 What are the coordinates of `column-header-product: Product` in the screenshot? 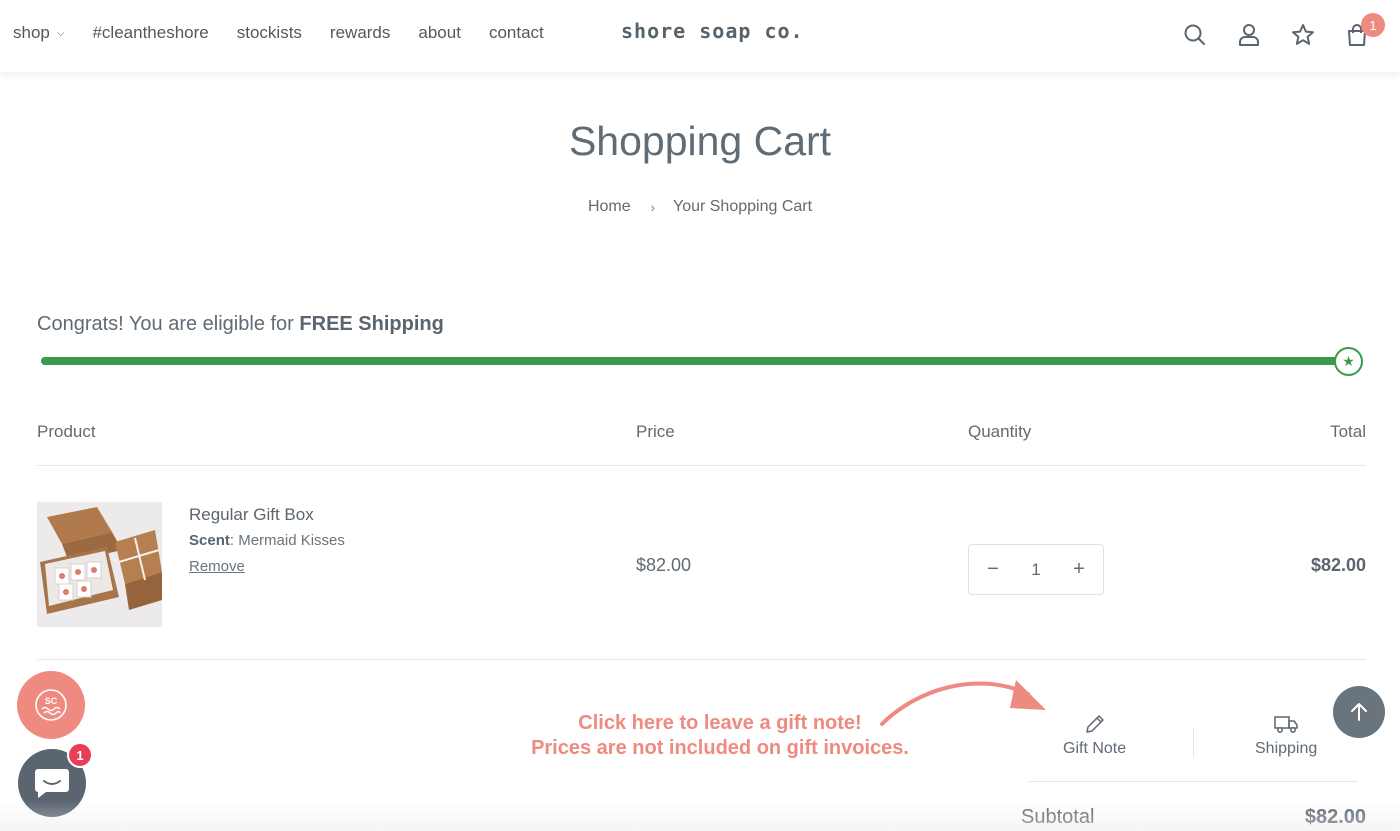 It's located at (66, 431).